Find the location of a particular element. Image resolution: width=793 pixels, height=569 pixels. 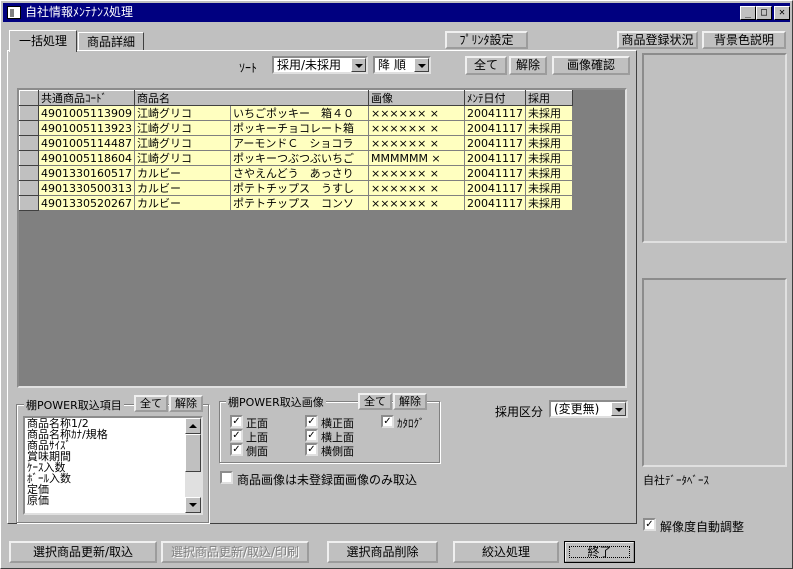

col-image: 画像 is located at coordinates (416, 98).